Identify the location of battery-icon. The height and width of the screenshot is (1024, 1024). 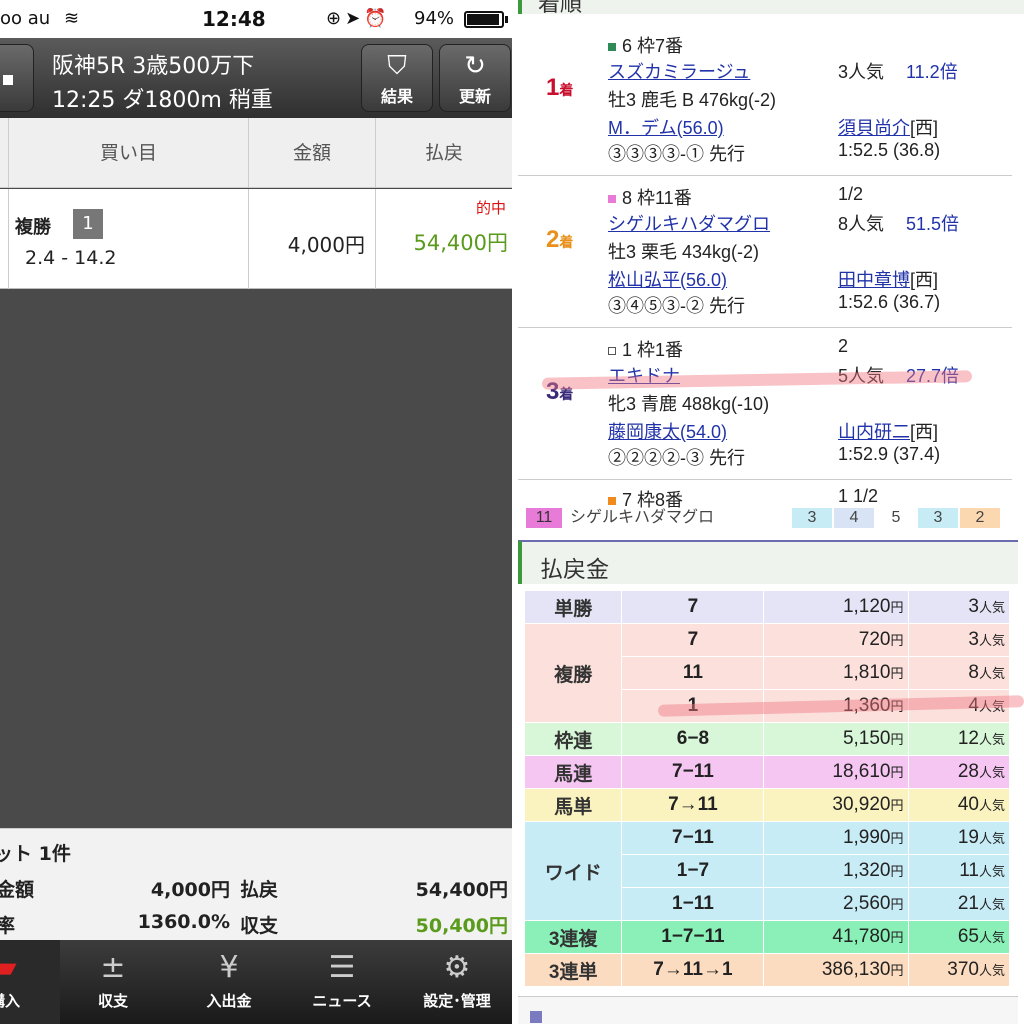
(484, 19).